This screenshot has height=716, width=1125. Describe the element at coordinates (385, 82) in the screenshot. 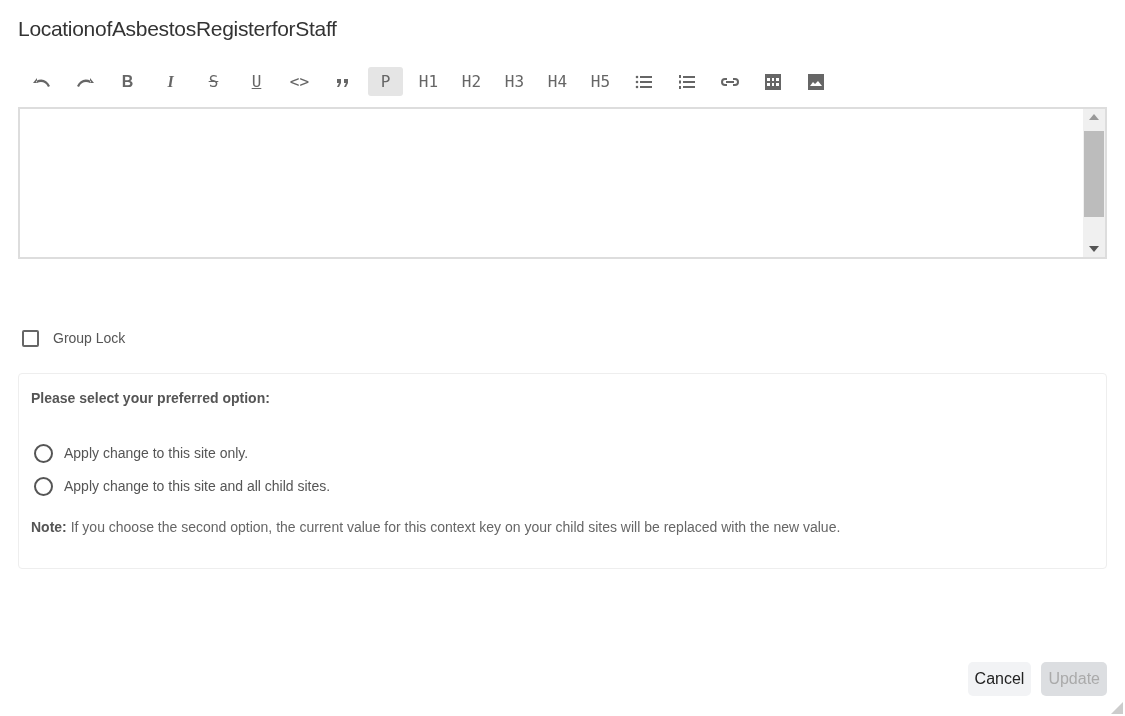

I see `format-button: P` at that location.